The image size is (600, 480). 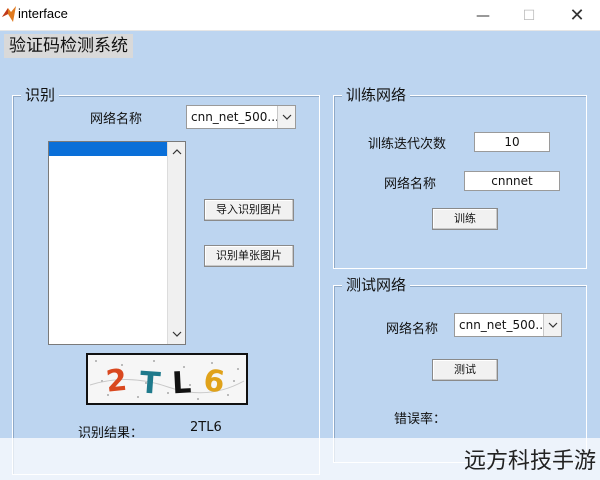 I want to click on captcha-image: 2 T L 6, so click(x=167, y=379).